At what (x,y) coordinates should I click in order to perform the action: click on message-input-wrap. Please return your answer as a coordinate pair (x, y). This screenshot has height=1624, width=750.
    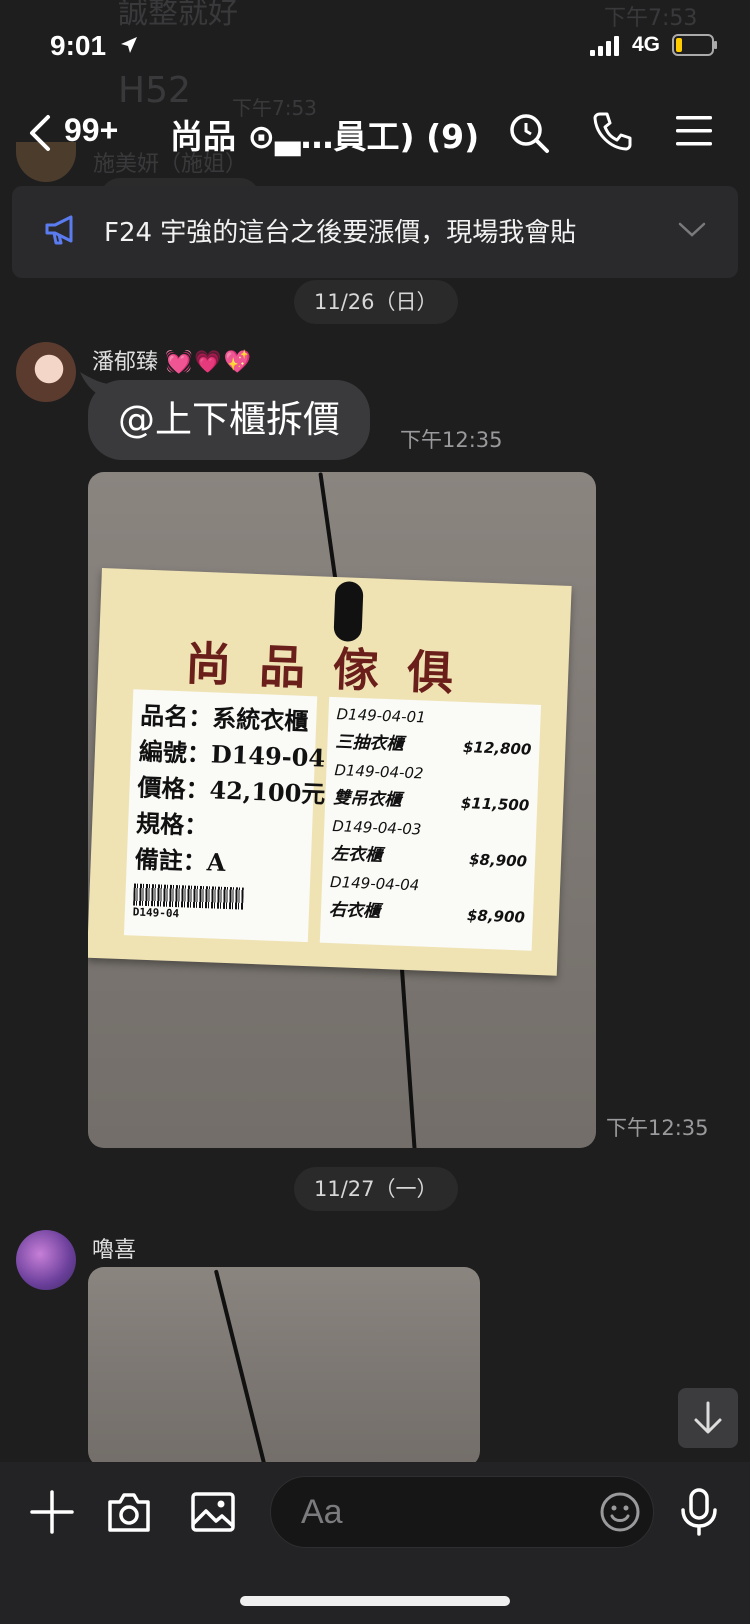
    Looking at the image, I should click on (462, 1512).